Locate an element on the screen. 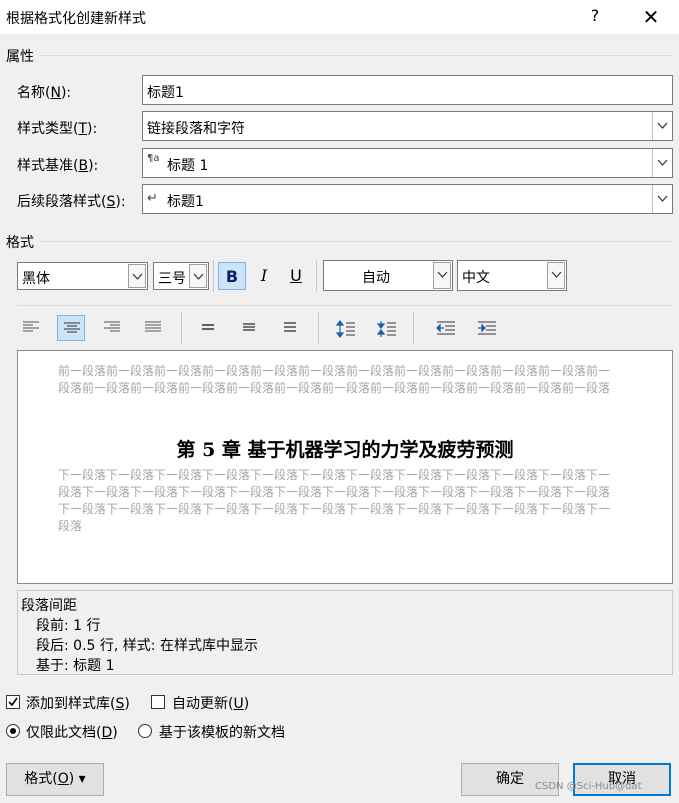 This screenshot has height=803, width=679. style-name-value: 标题1 is located at coordinates (165, 93).